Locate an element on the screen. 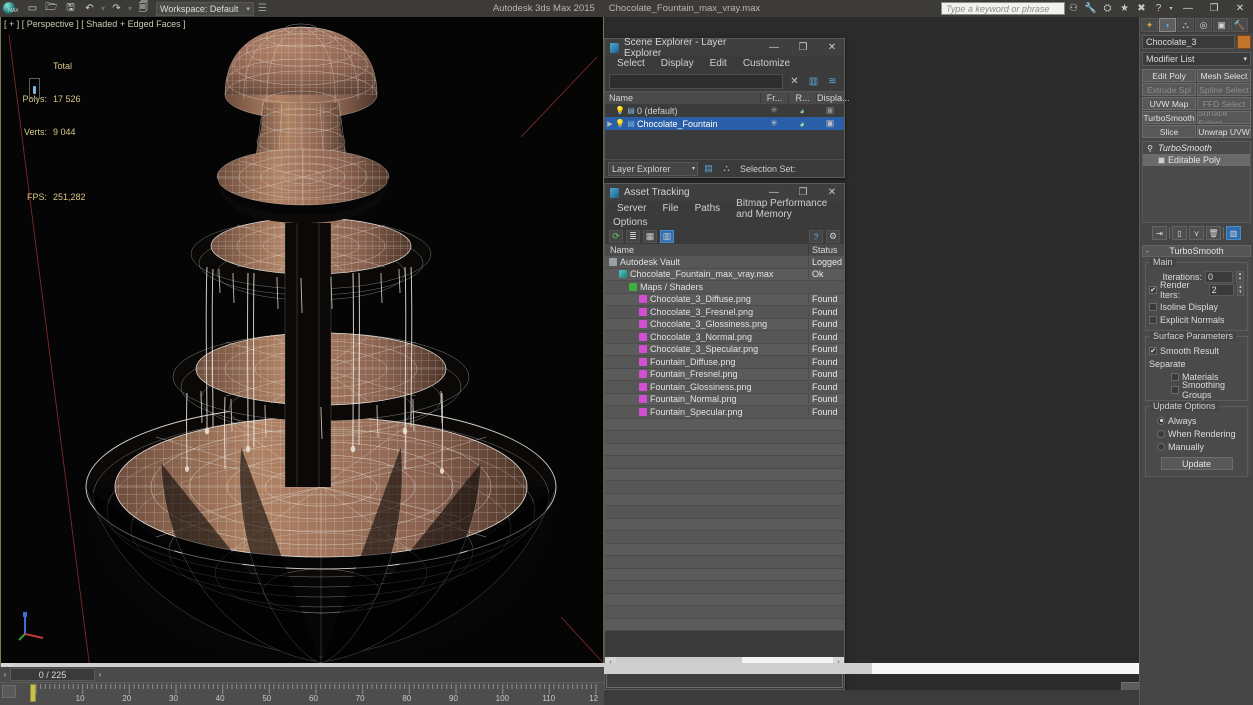 The image size is (1253, 705). explorer-mode-dropdown: Layer Explorer ▾ is located at coordinates (653, 168).